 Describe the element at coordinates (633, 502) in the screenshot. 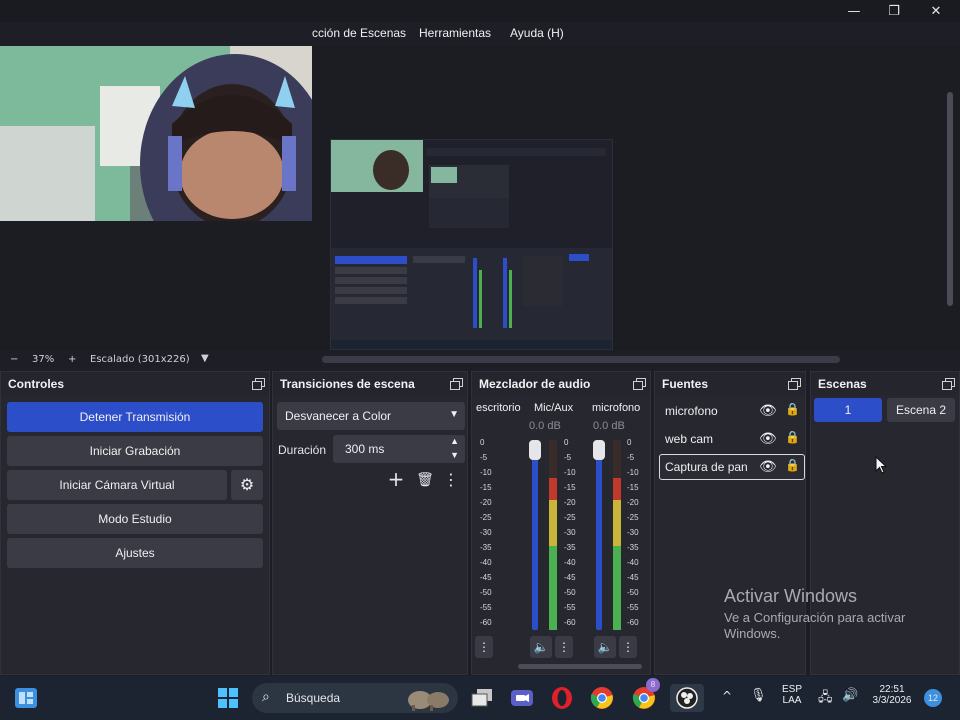

I see `mixer-tick-label: -20` at that location.